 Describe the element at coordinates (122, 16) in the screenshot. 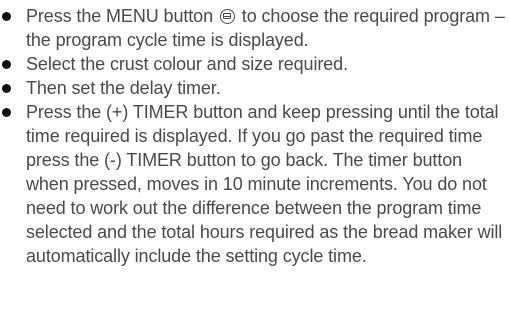

I see `instruction-text-menu-before: Press the MENU button` at that location.